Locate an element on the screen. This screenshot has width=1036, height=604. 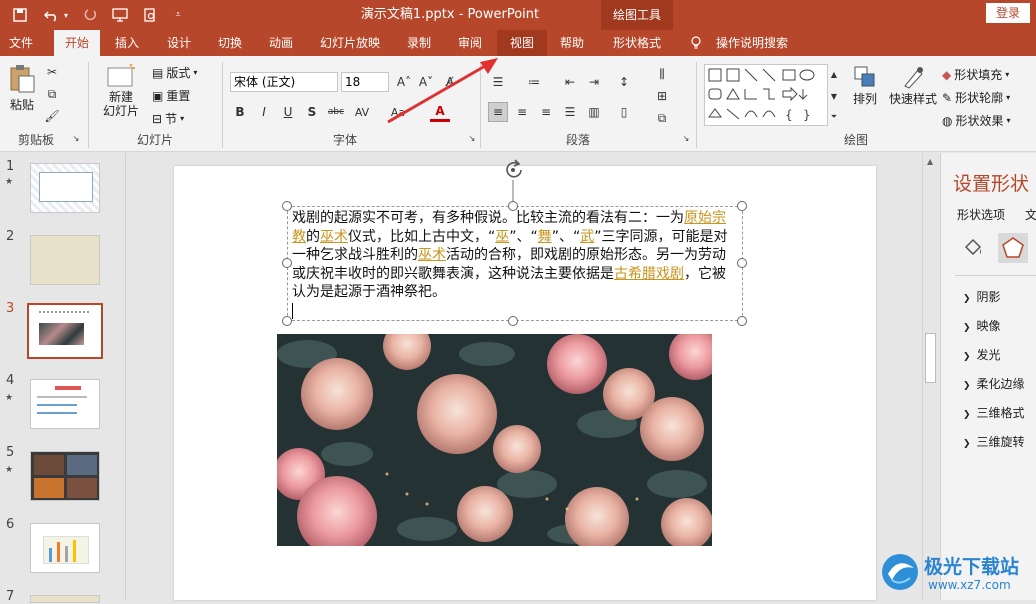
align-text-icon: ⊞ is located at coordinates (662, 96).